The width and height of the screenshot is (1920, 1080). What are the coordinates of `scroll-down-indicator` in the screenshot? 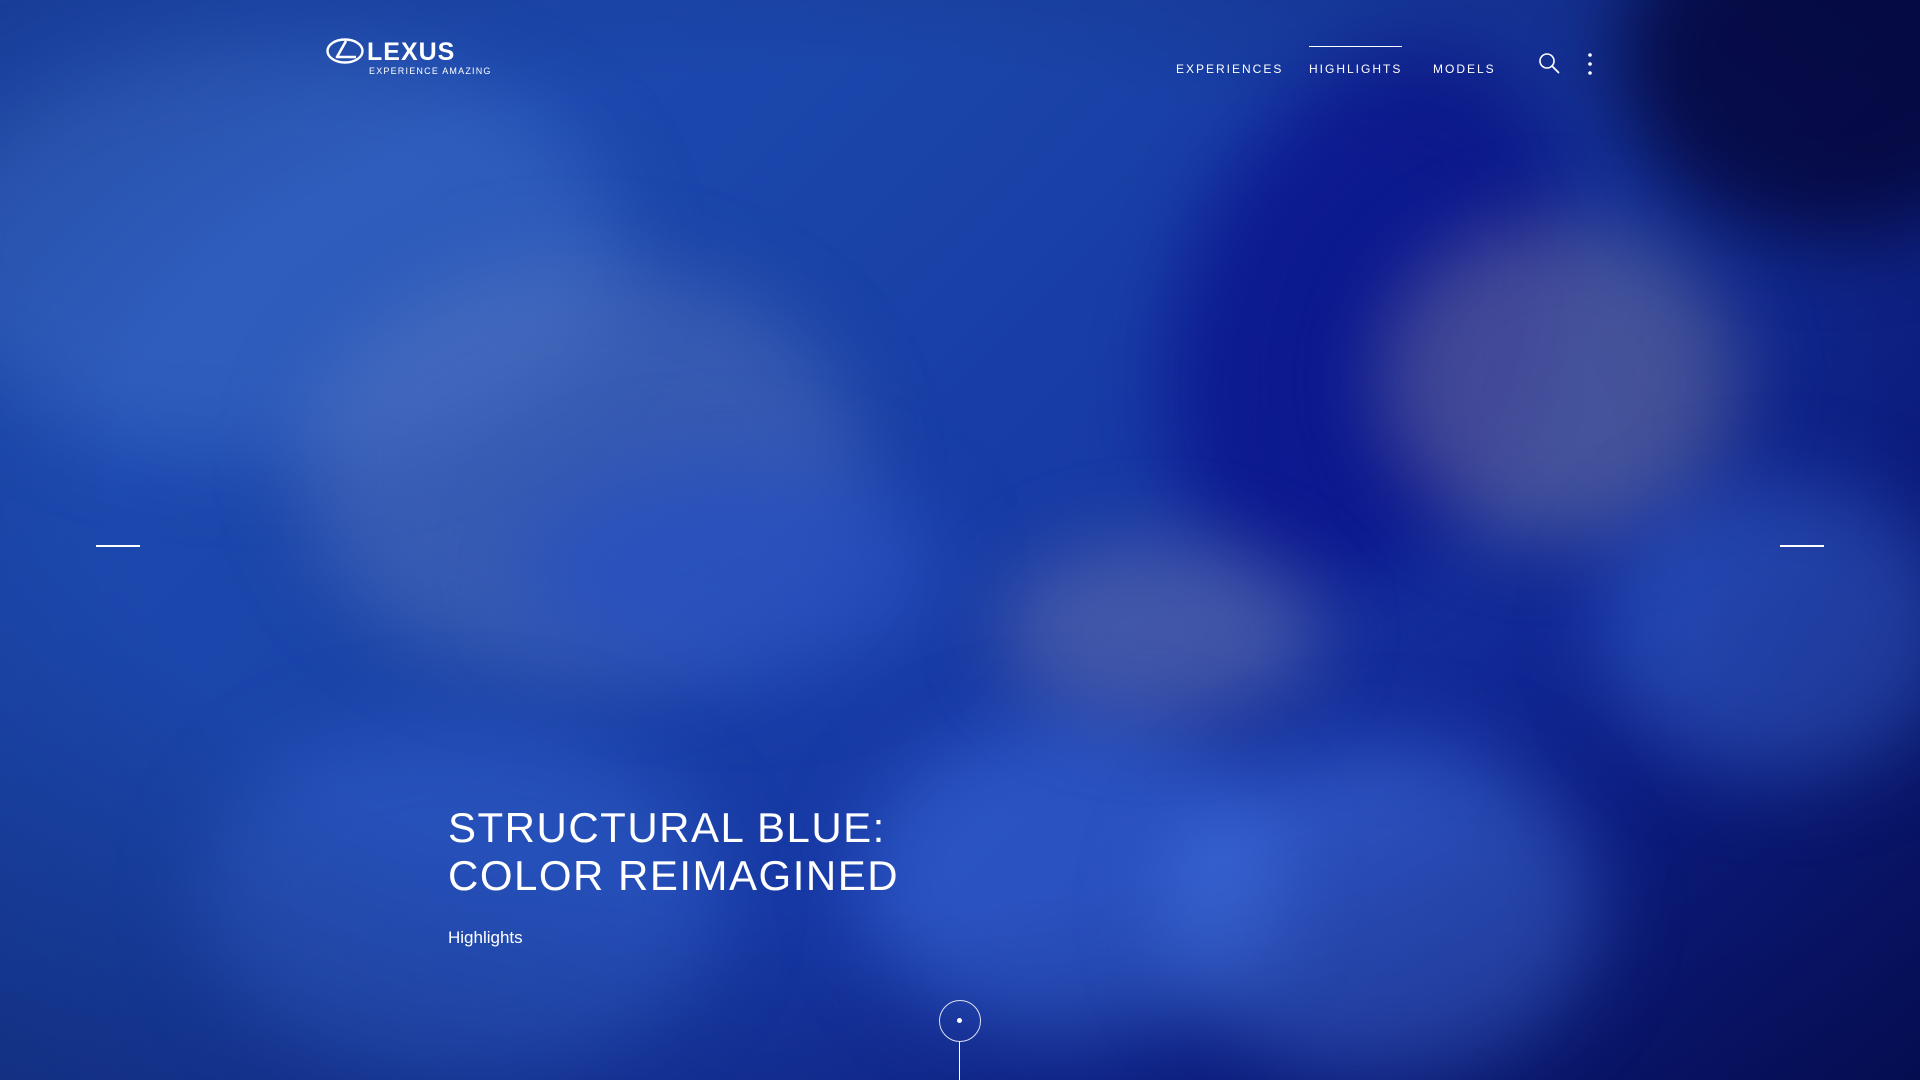 It's located at (960, 1040).